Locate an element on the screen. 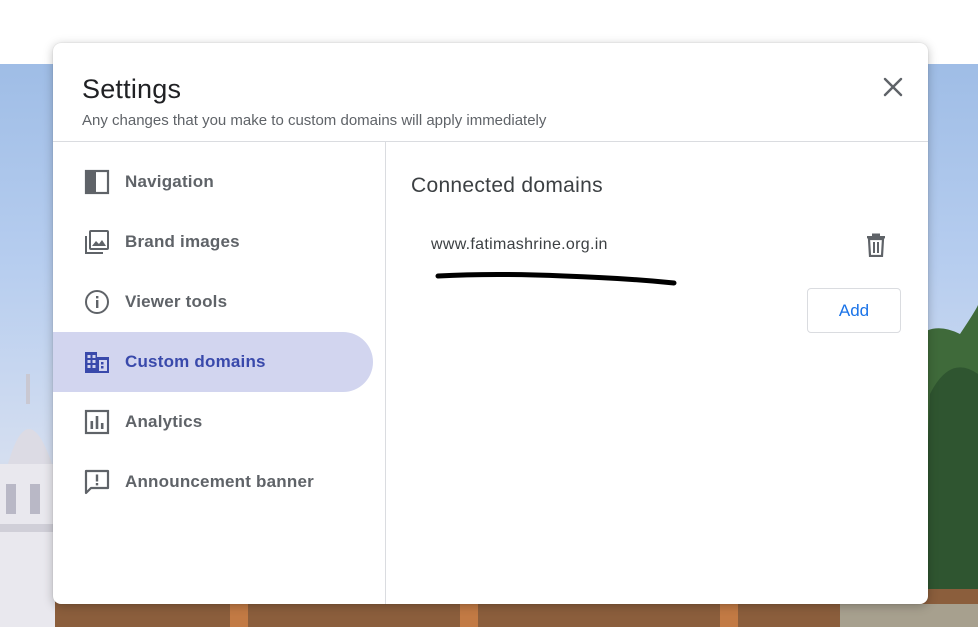  dialog-title: Settings is located at coordinates (132, 89).